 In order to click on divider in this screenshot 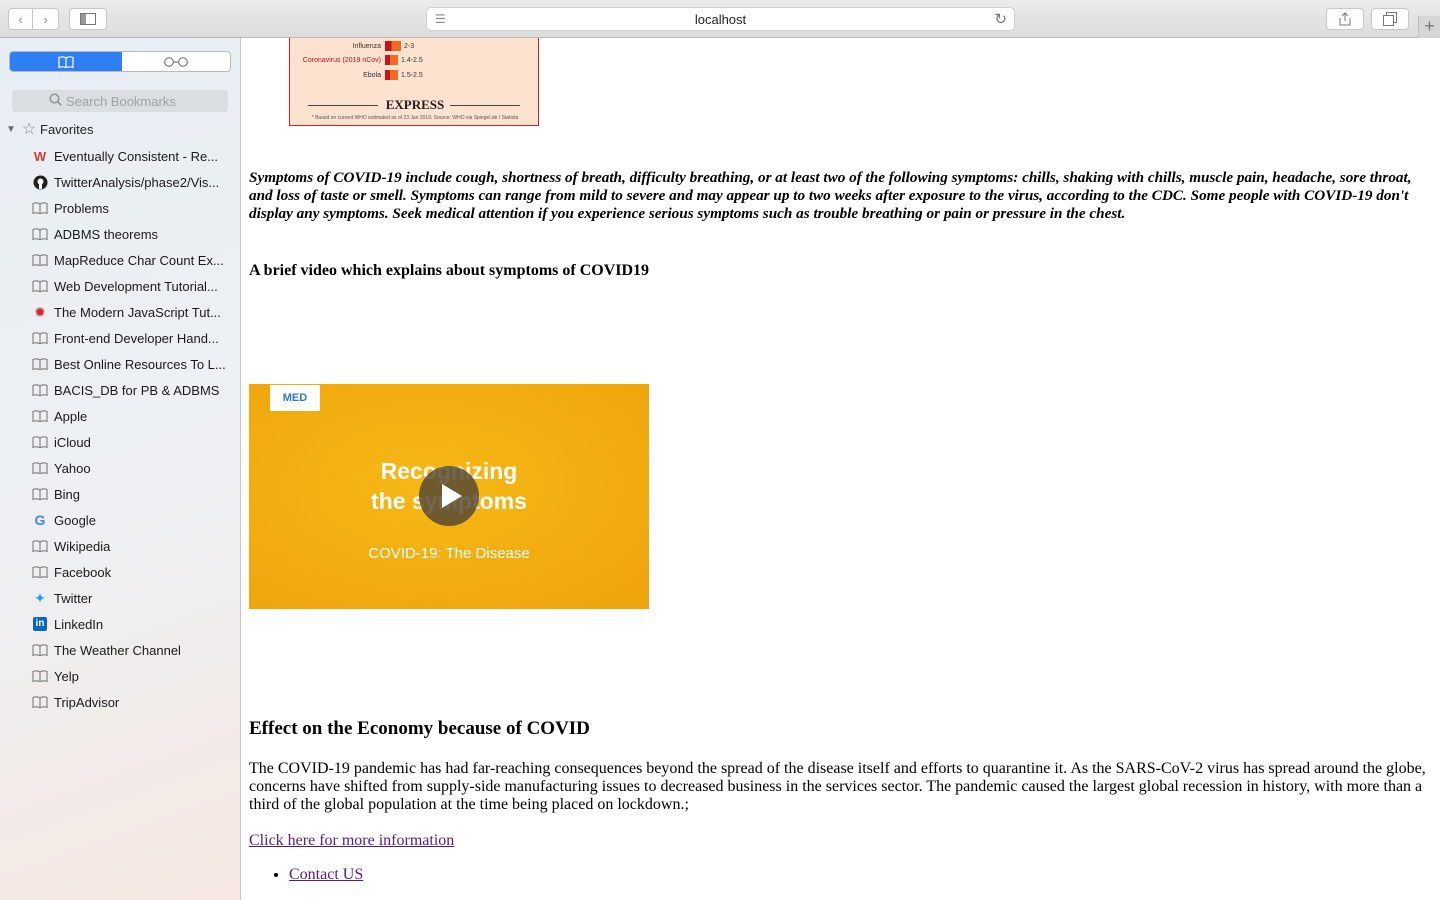, I will do `click(343, 105)`.